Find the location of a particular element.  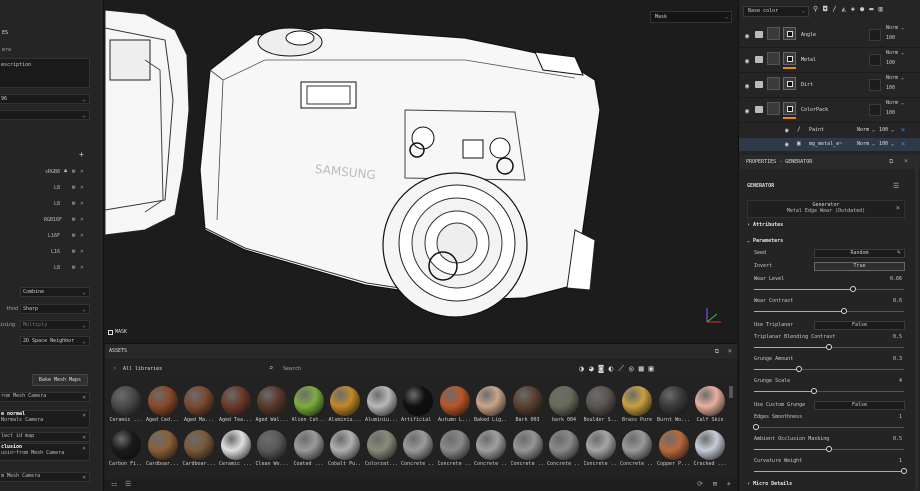

bake-map-row: L8 ⚙ × is located at coordinates (50, 187).